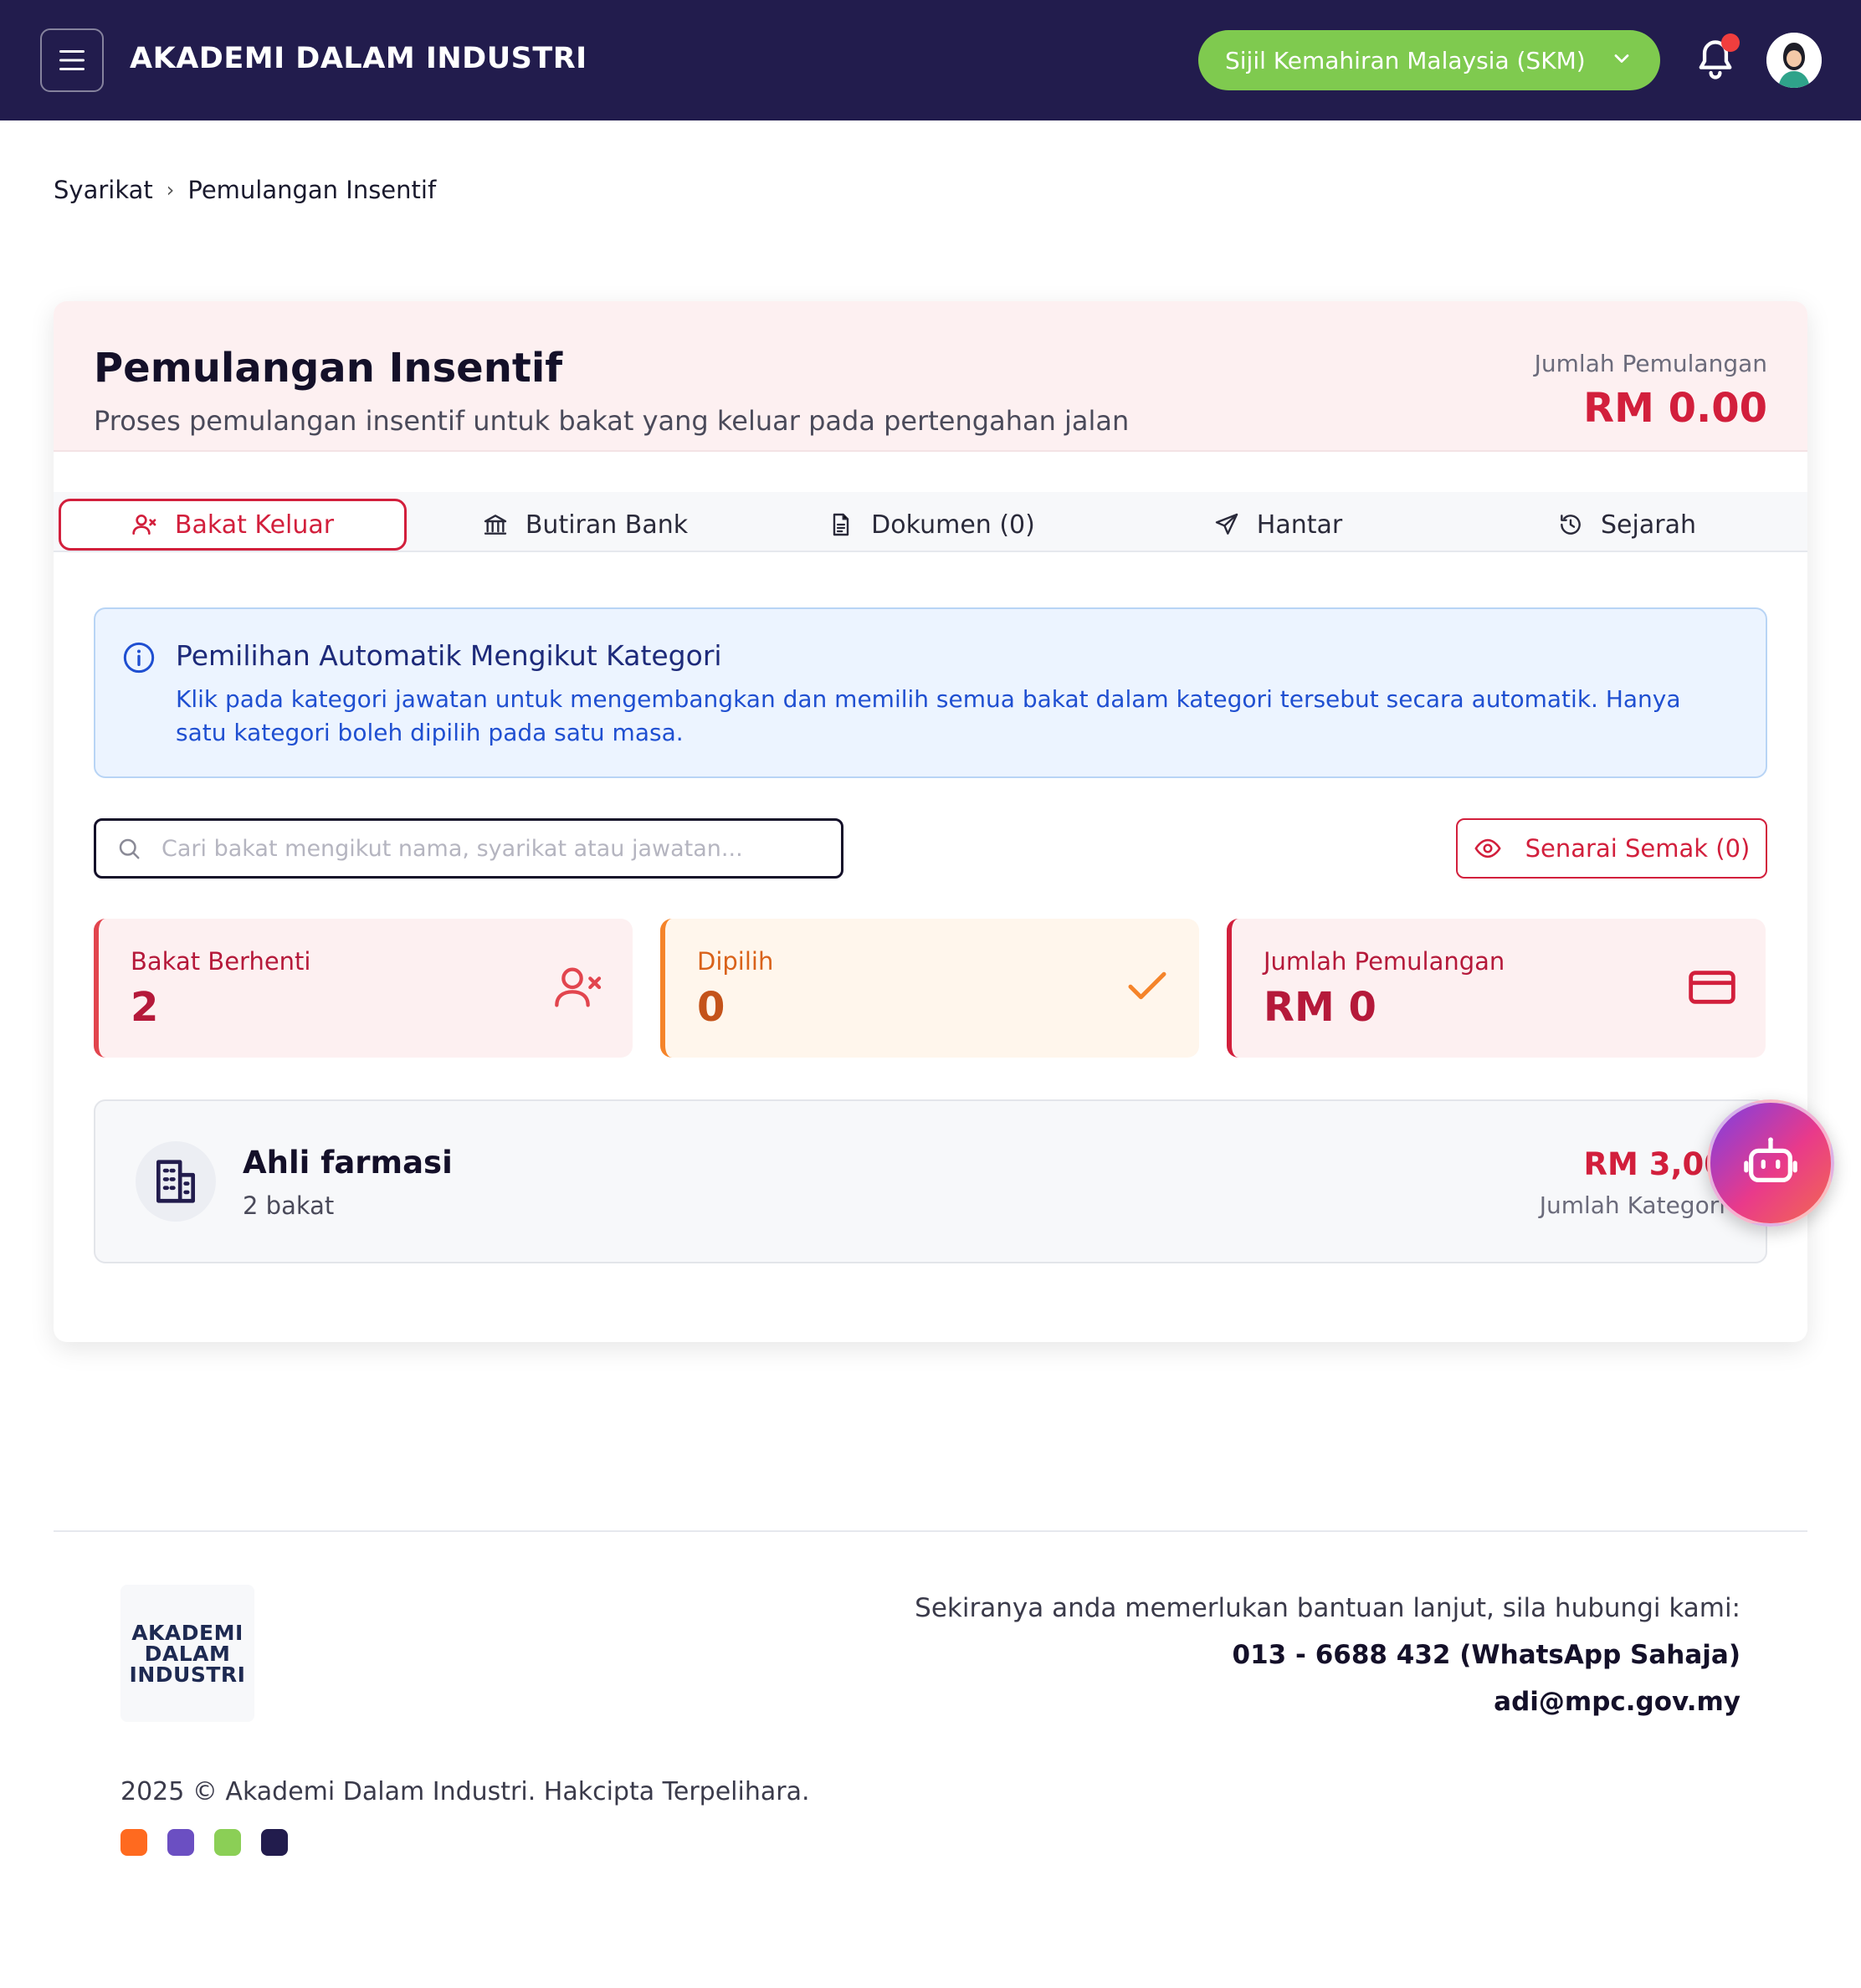  What do you see at coordinates (711, 1008) in the screenshot?
I see `stat-value: 0` at bounding box center [711, 1008].